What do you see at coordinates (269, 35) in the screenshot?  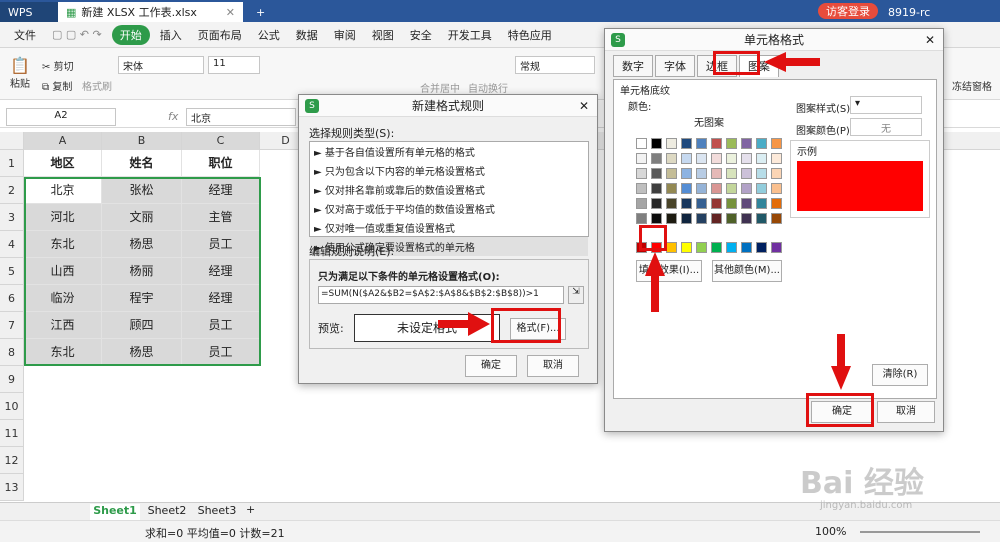 I see `menu-formula: 公式` at bounding box center [269, 35].